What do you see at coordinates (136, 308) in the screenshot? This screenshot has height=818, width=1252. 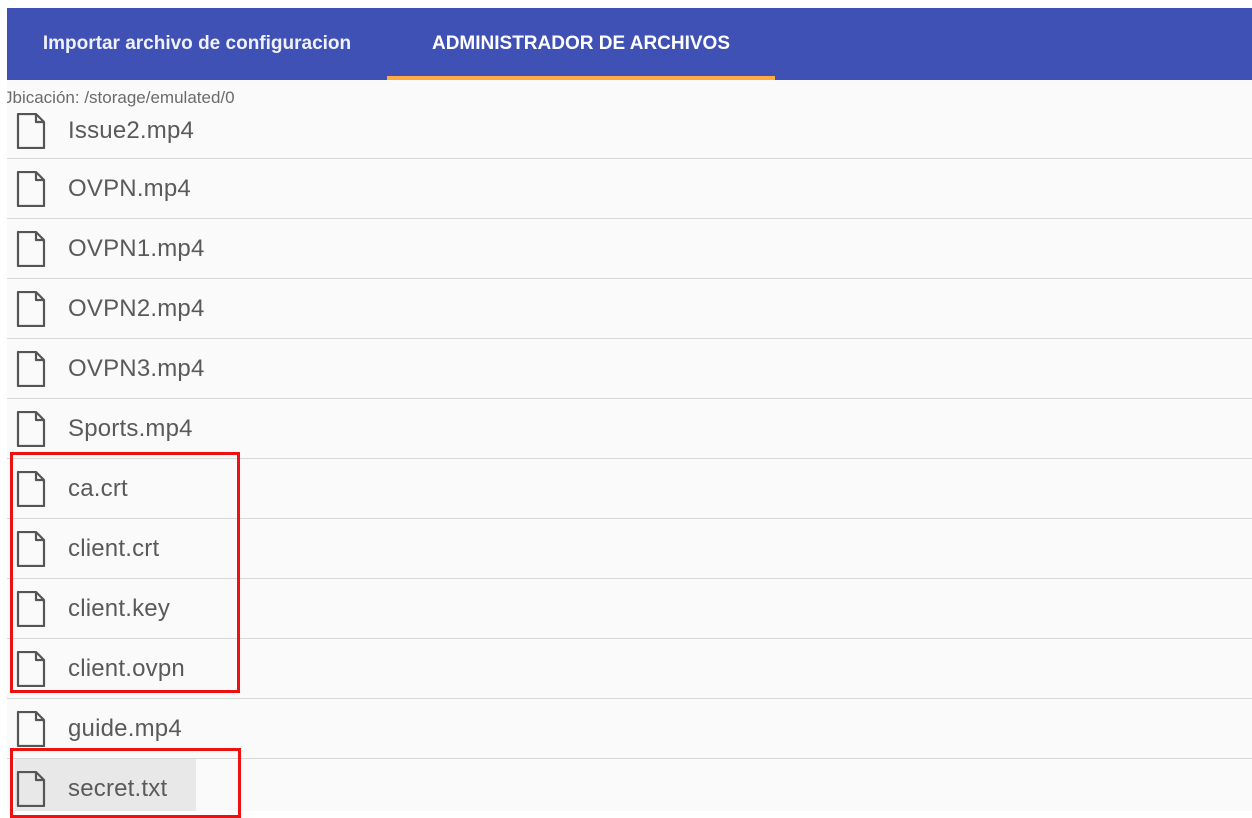 I see `file-name: OVPN2.mp4` at bounding box center [136, 308].